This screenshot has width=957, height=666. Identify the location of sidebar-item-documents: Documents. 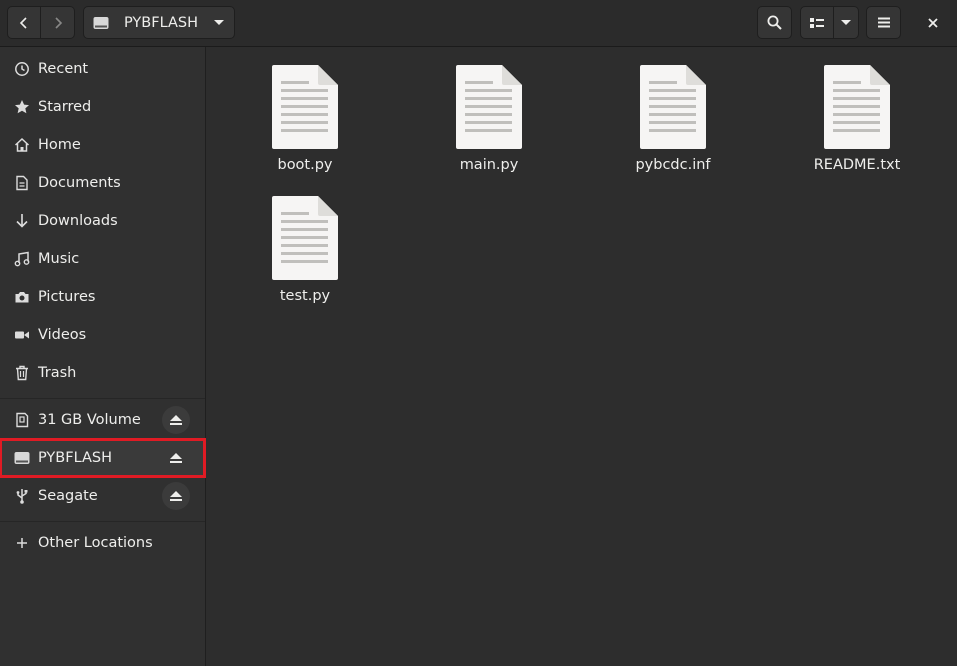
(102, 183).